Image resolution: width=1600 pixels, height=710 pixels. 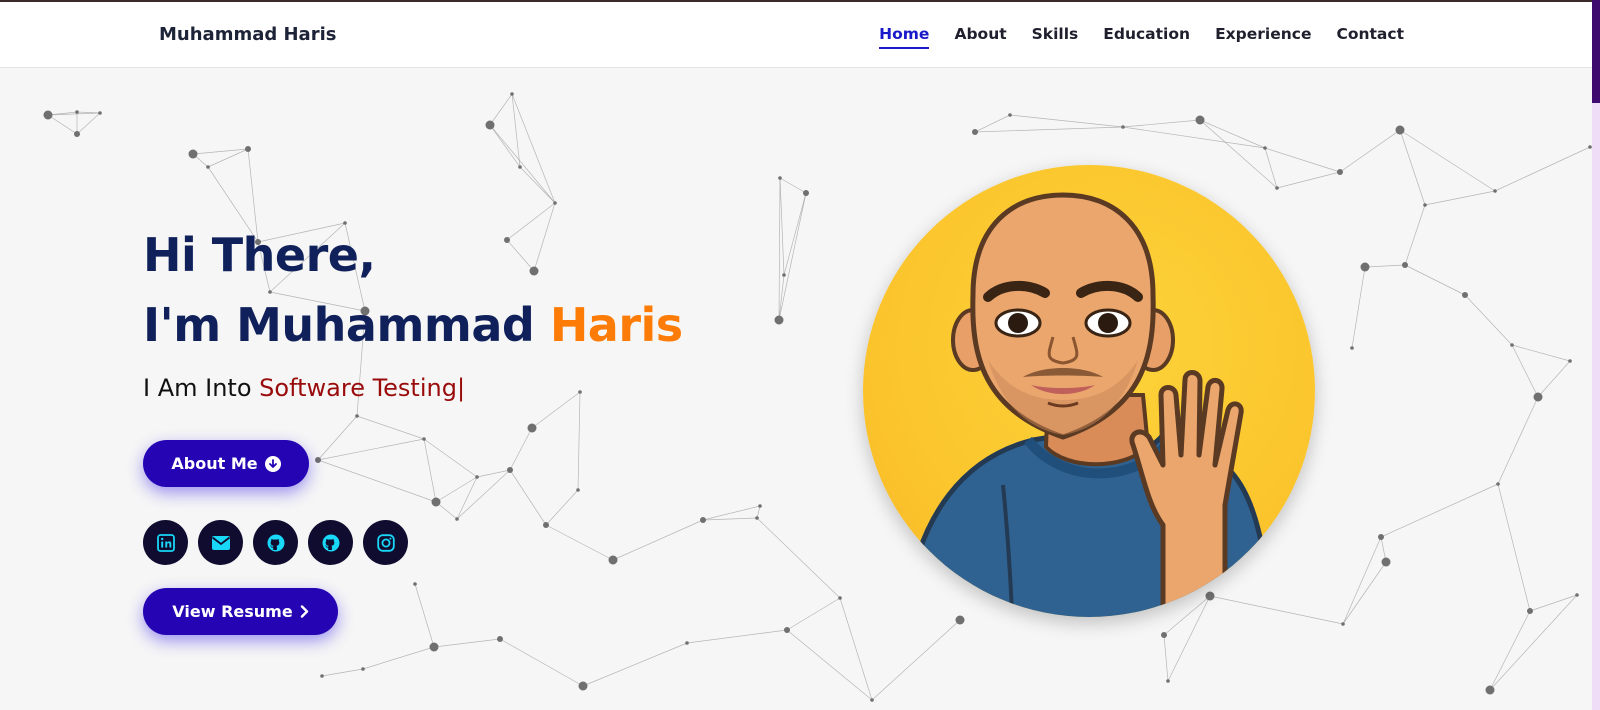 I want to click on hero-name-highlight: Haris, so click(x=616, y=325).